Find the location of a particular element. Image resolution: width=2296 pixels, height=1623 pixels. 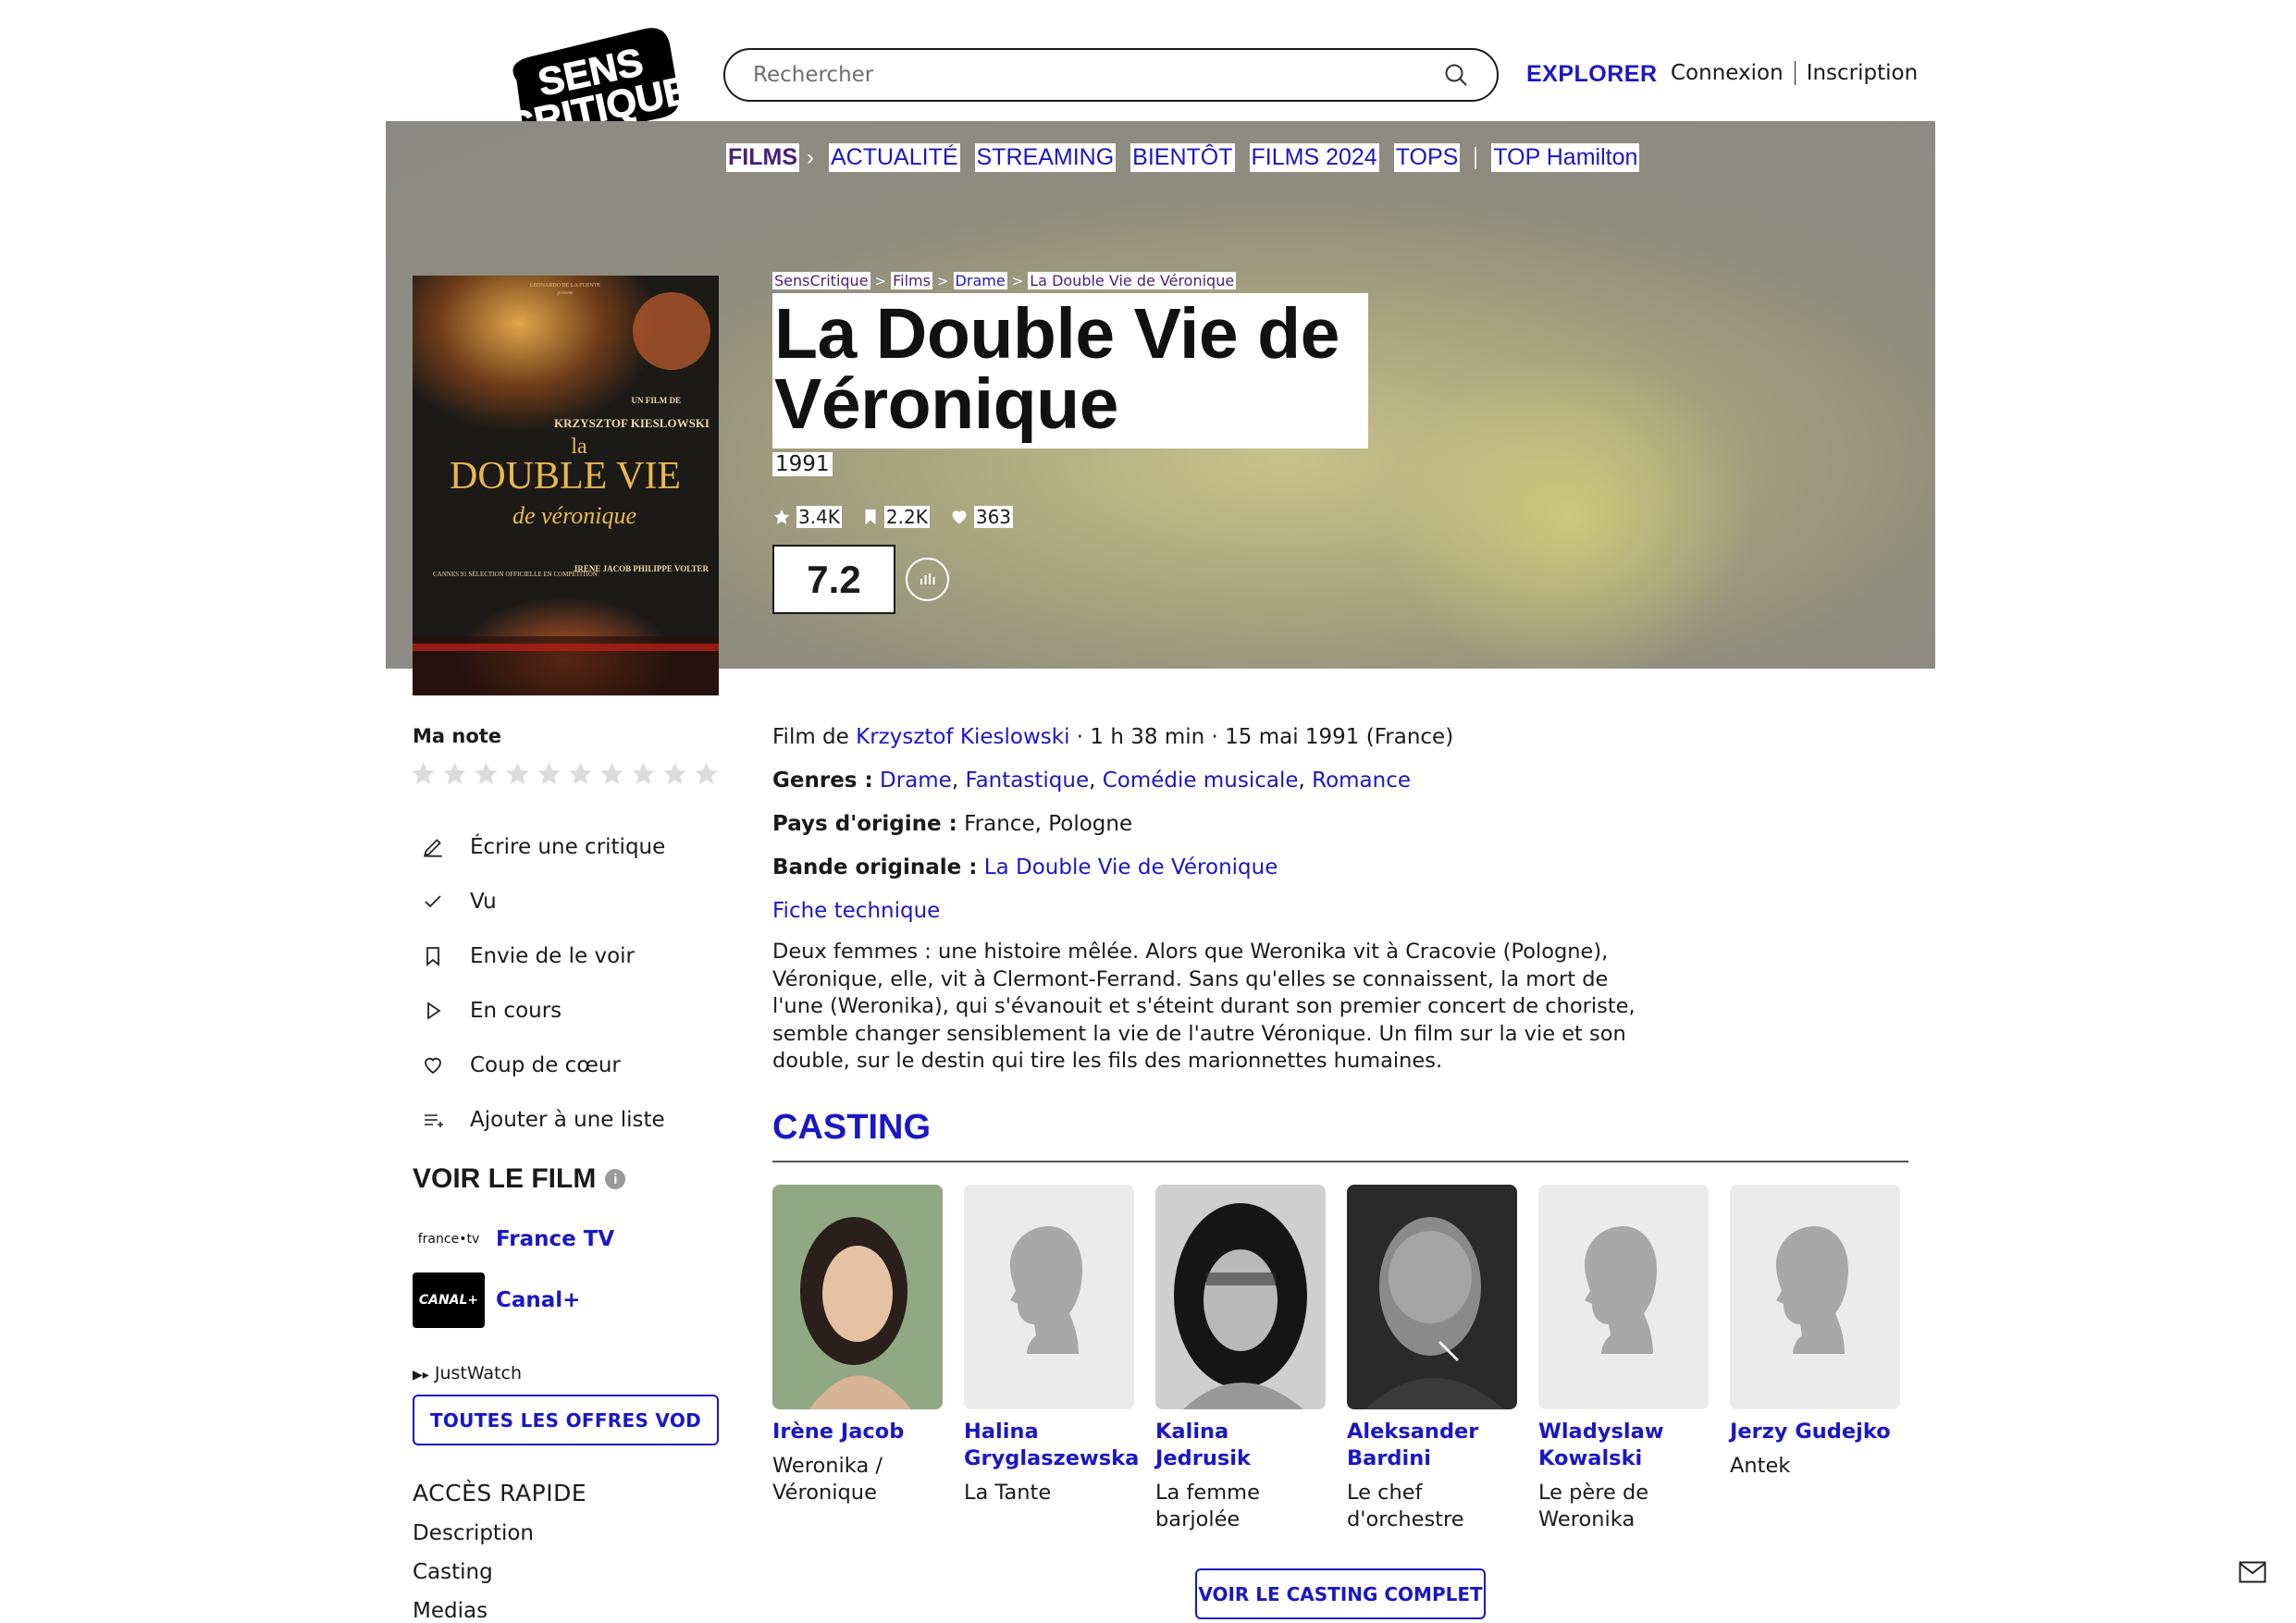

cast-name: Halina Gryglaszewska is located at coordinates (1051, 1445).